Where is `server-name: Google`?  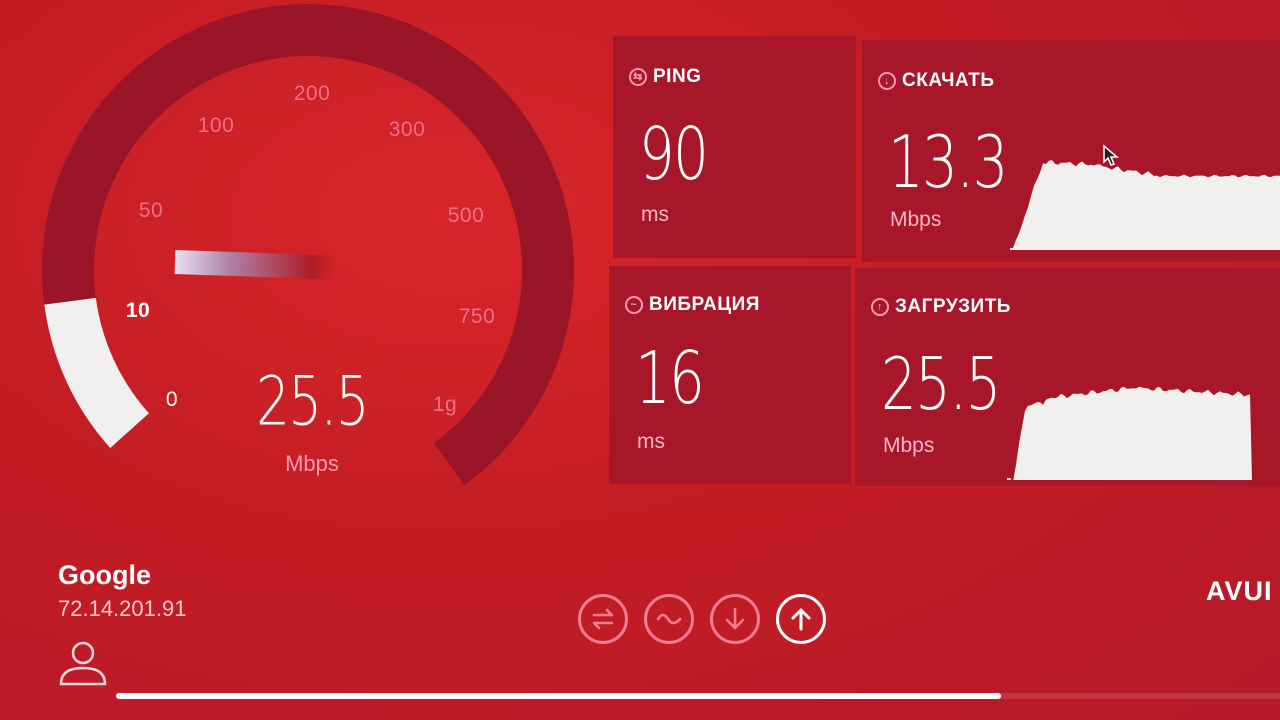
server-name: Google is located at coordinates (104, 575).